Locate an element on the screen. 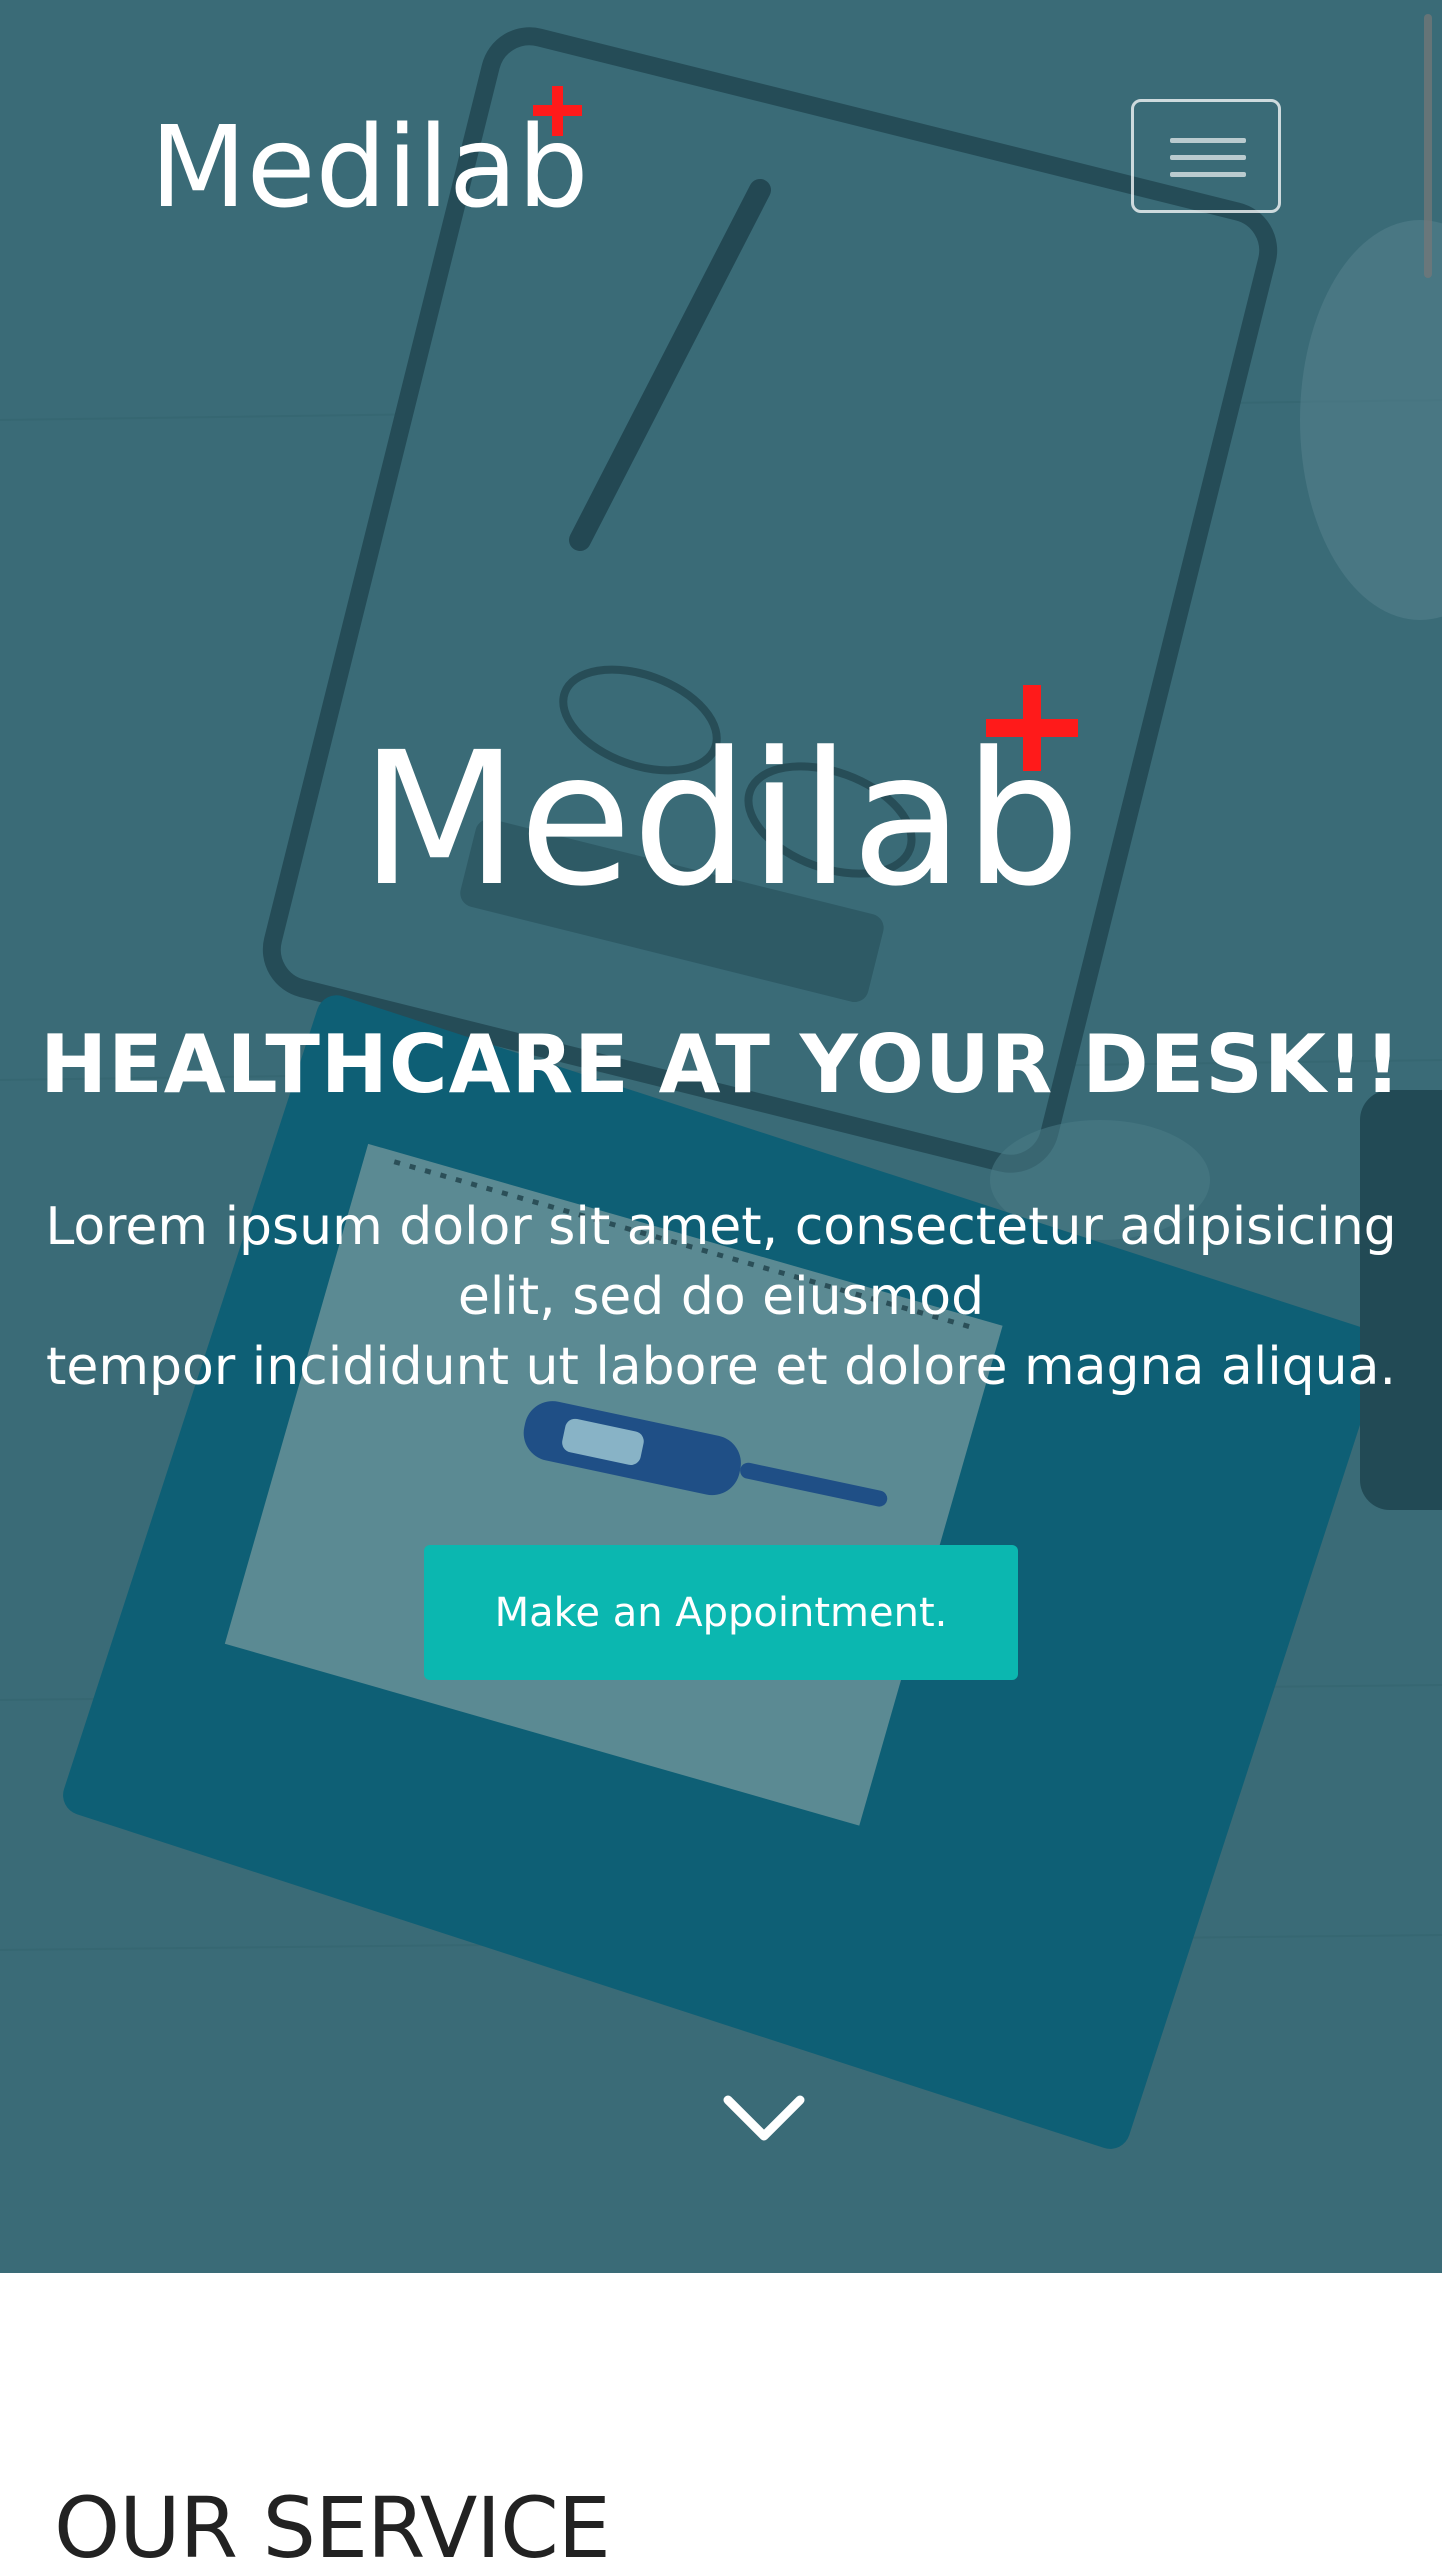 The width and height of the screenshot is (1442, 2562). top-navbar: Medilab is located at coordinates (721, 130).